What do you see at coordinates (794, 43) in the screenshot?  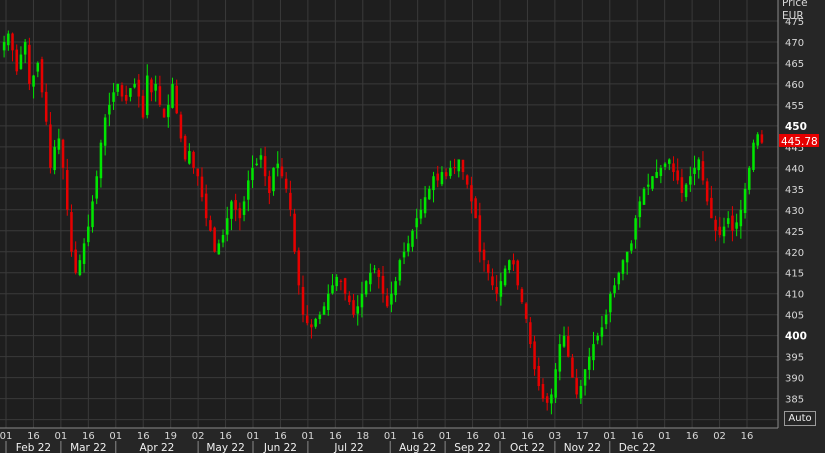 I see `y-tick-label: 470` at bounding box center [794, 43].